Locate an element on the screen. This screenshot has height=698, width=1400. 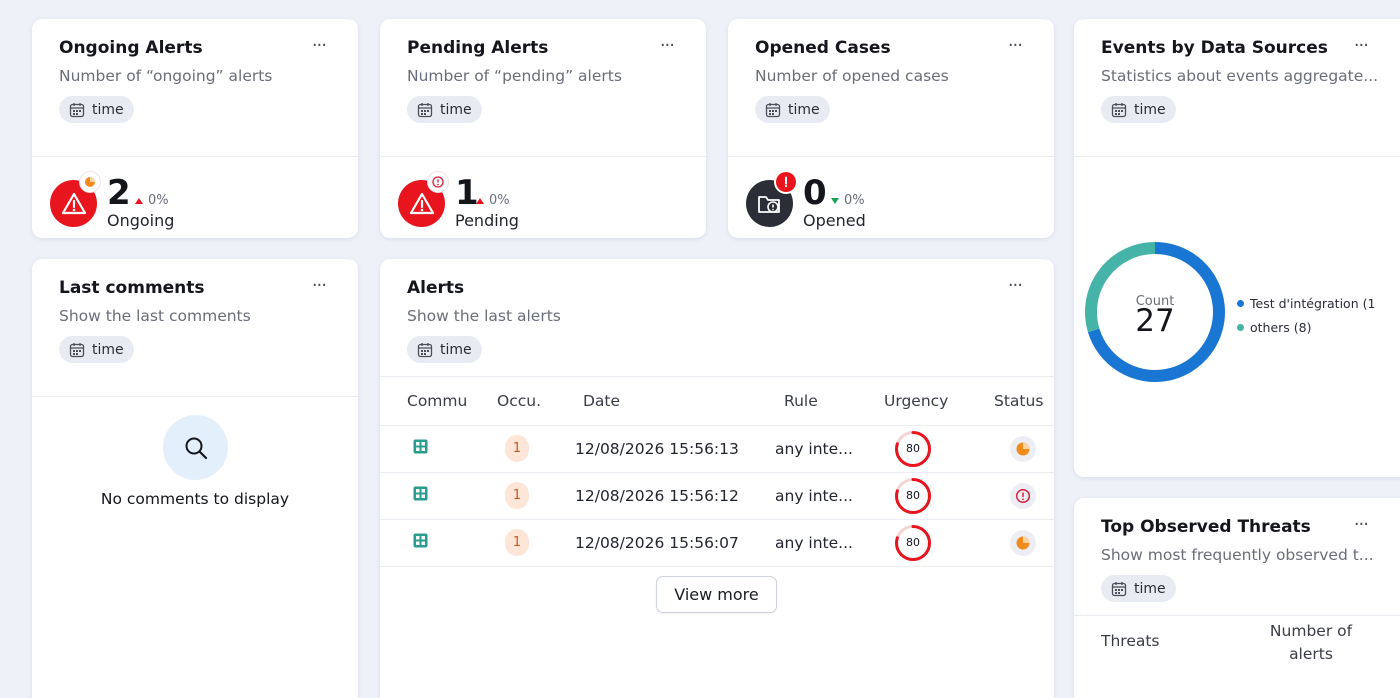
card-title: Ongoing Alerts is located at coordinates (131, 48).